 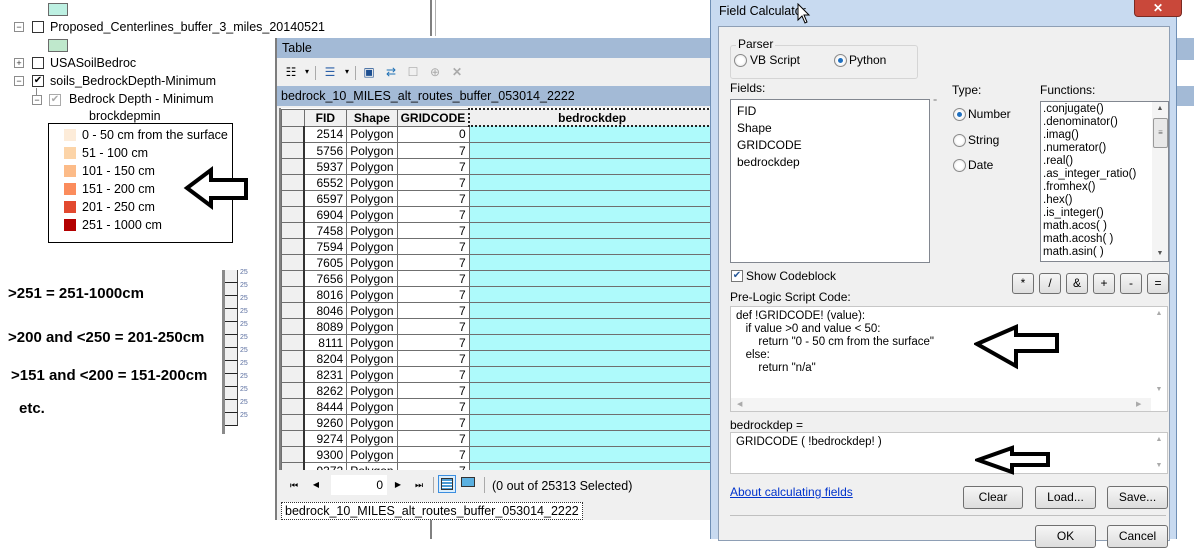 I want to click on expression-editor: GRIDCODE ( !bedrockdep! ) ▲ ▼, so click(x=949, y=453).